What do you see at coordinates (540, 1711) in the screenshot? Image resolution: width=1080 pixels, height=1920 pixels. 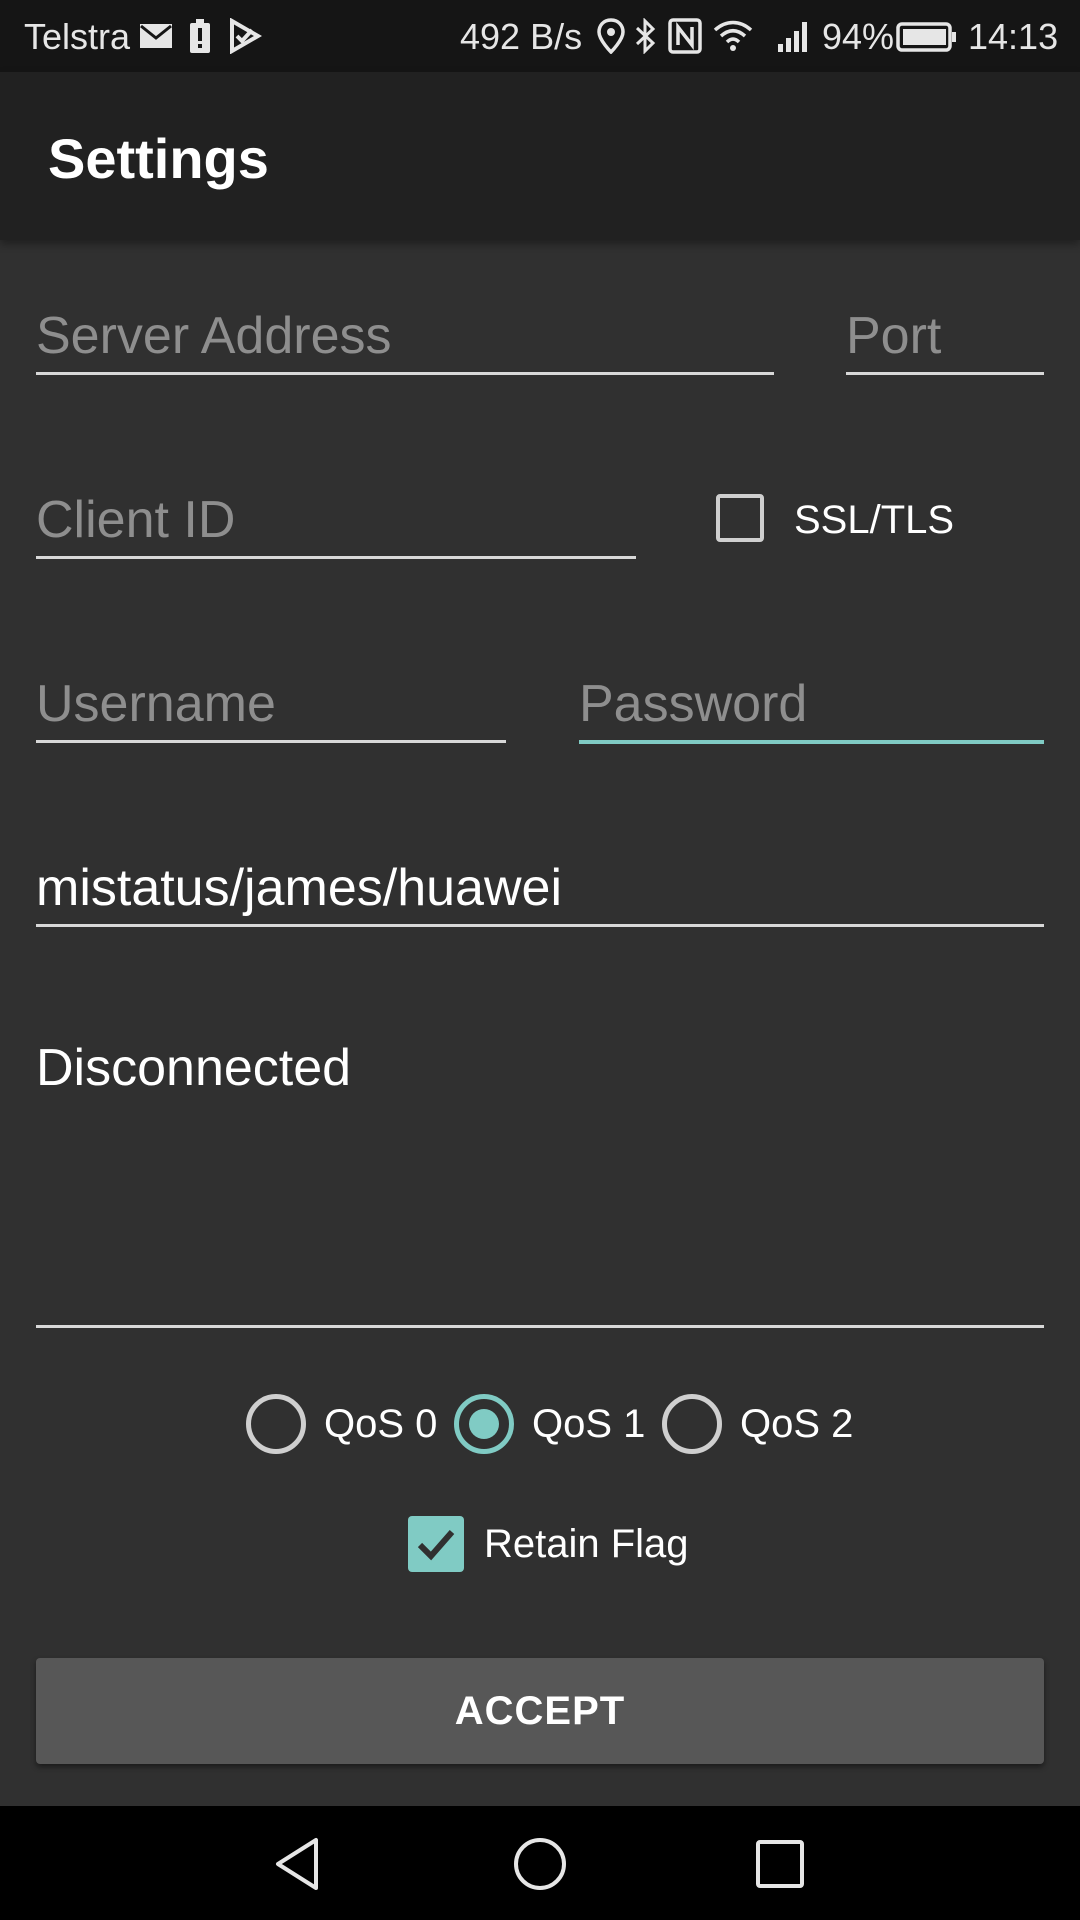 I see `accept-button: ACCEPT` at bounding box center [540, 1711].